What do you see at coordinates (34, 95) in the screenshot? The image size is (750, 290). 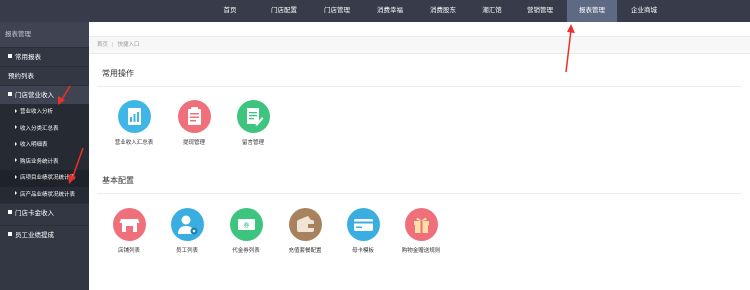 I see `sidebar-item-label: 门店营业收入` at bounding box center [34, 95].